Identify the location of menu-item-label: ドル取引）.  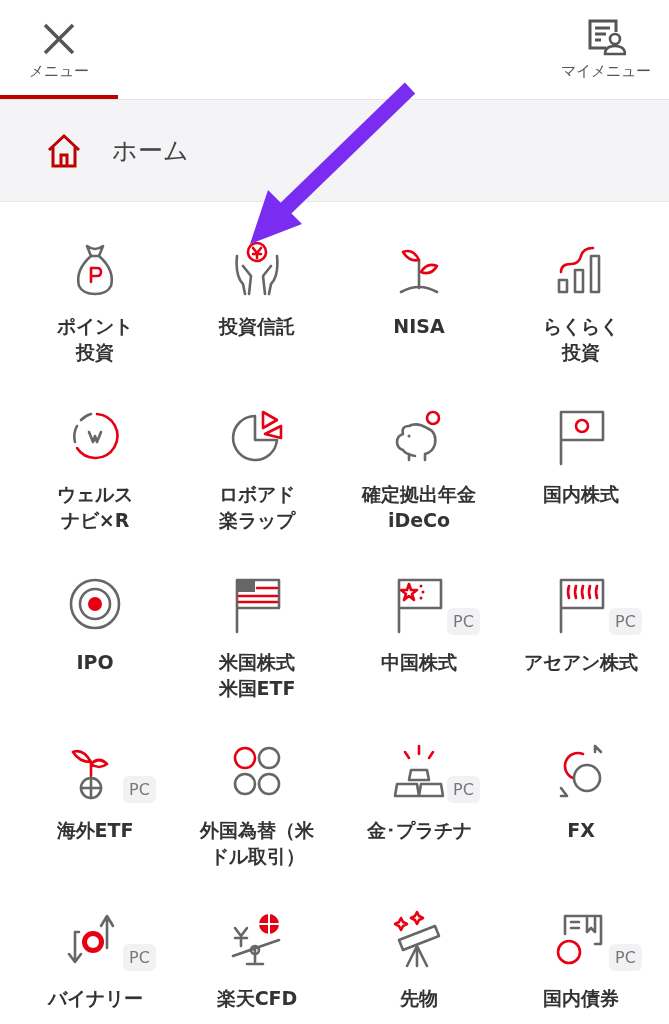
(257, 856).